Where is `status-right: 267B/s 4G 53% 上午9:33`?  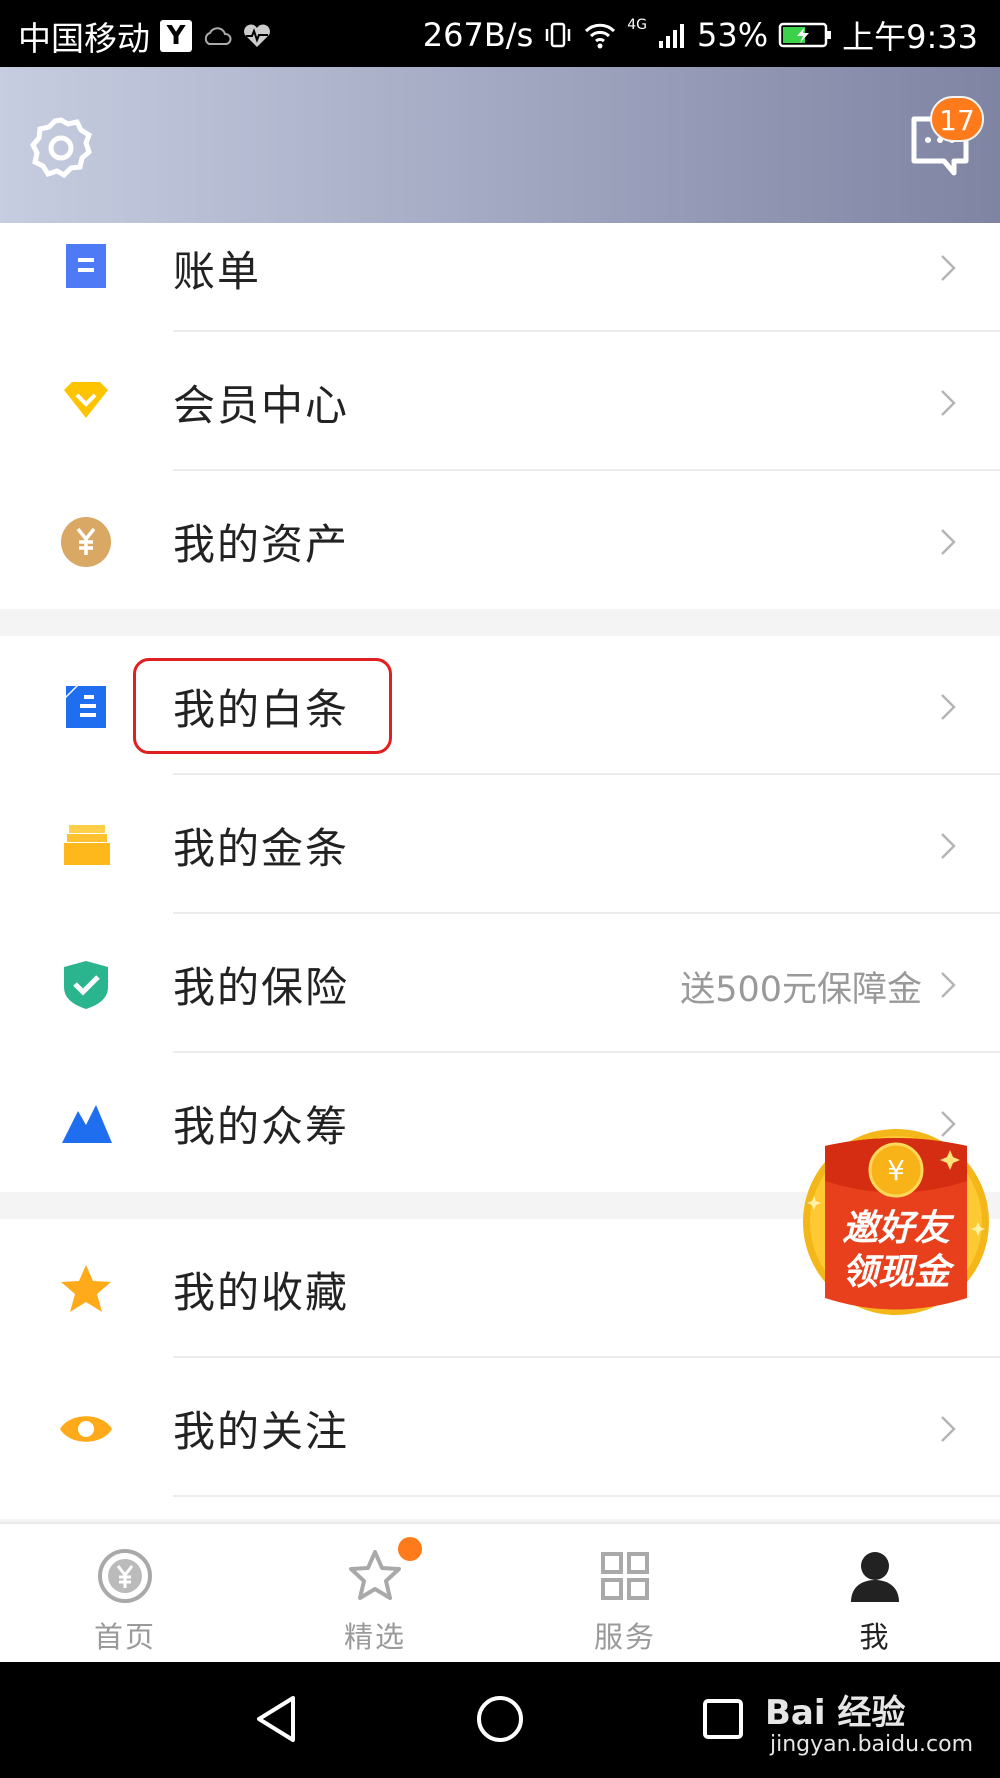 status-right: 267B/s 4G 53% 上午9:33 is located at coordinates (700, 35).